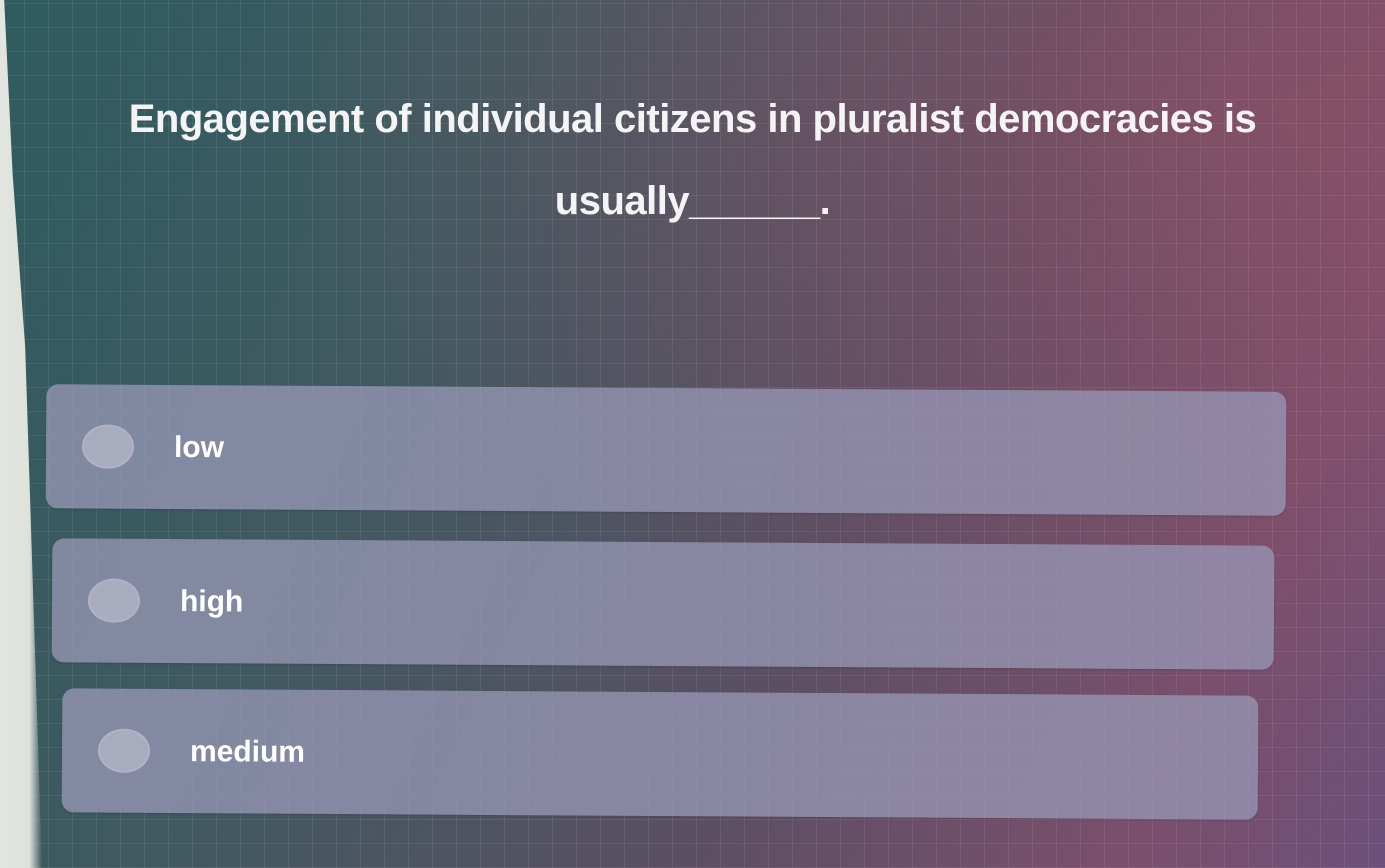  I want to click on answer-option-high: high, so click(663, 604).